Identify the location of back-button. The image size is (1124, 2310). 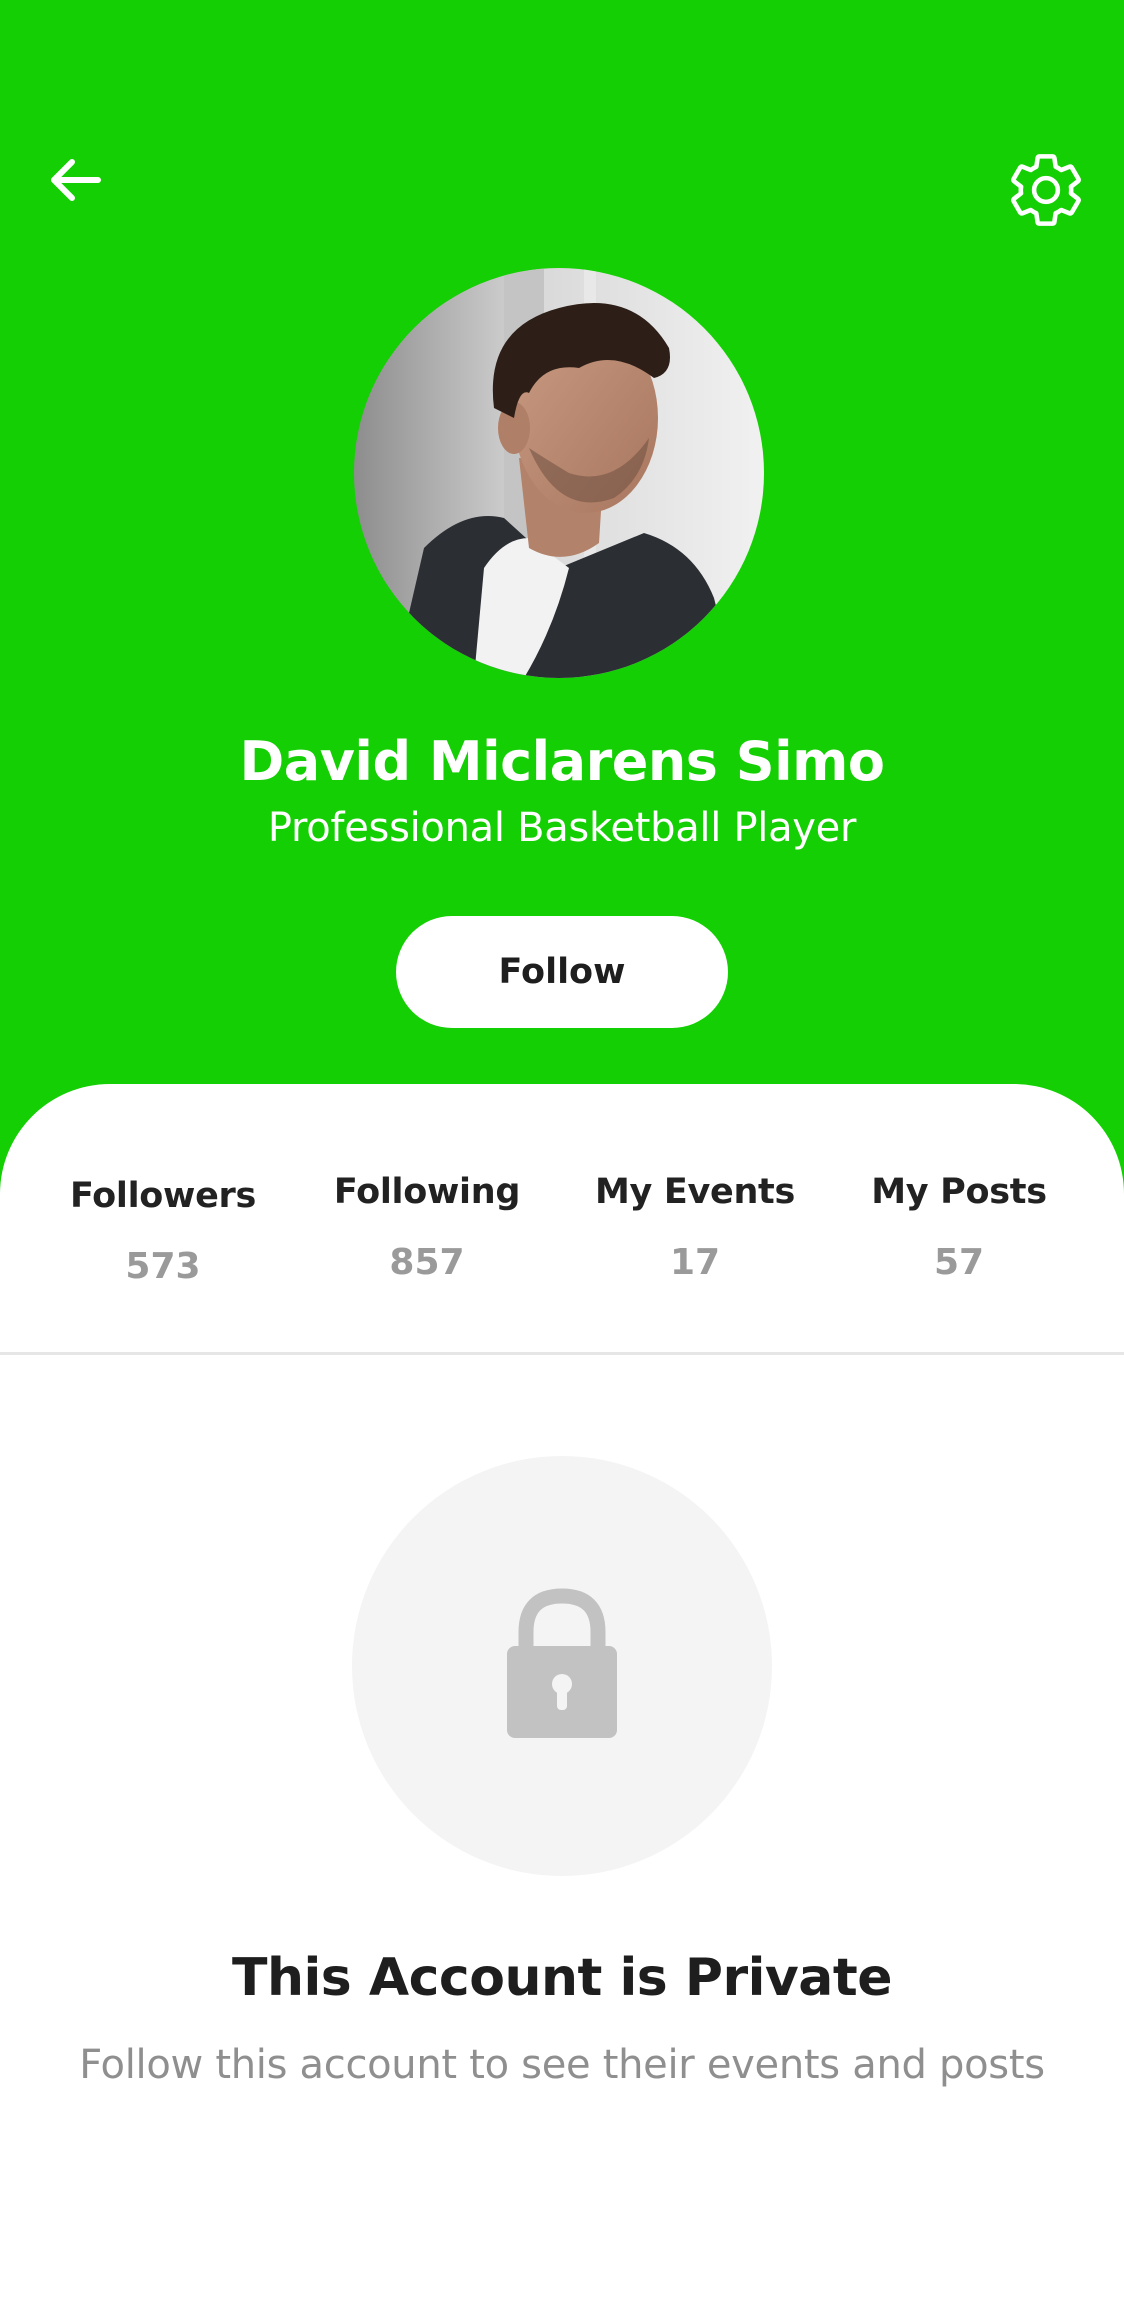
(74, 180).